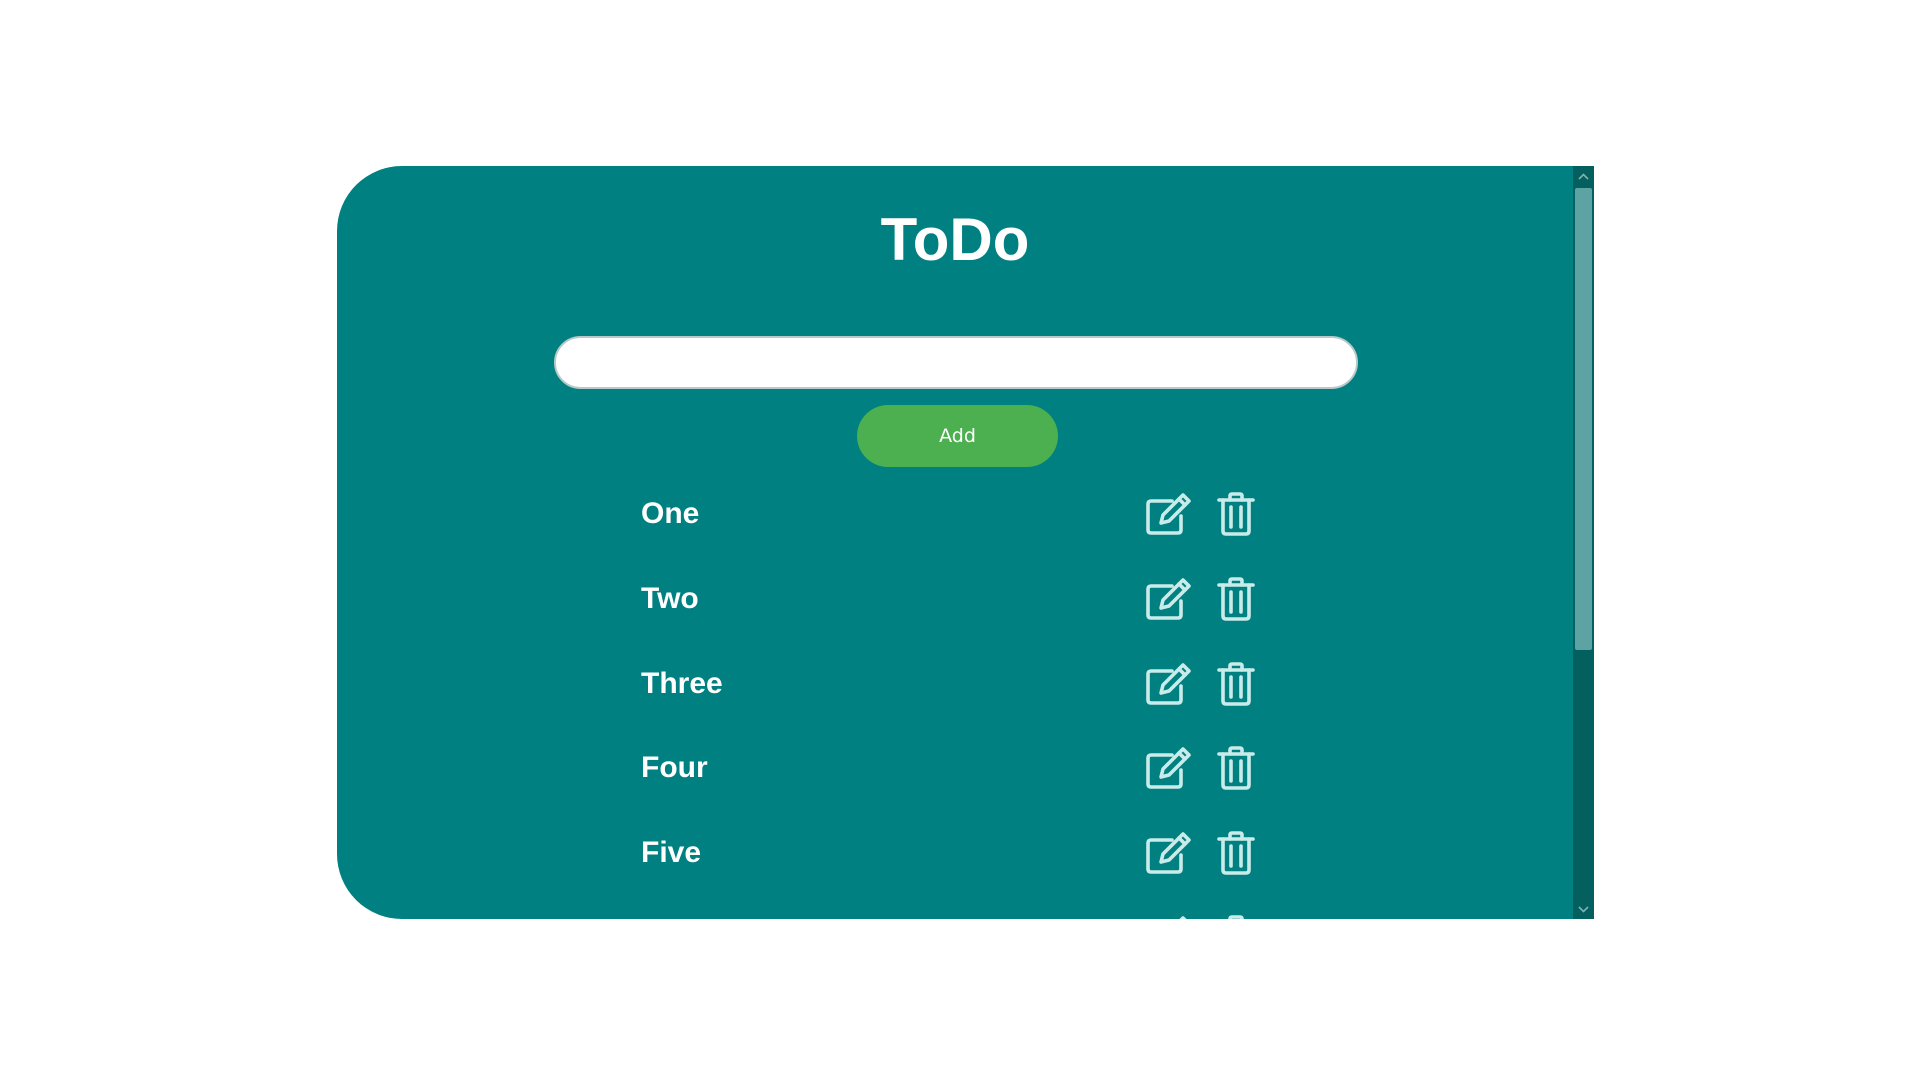  I want to click on list-item: Four, so click(971, 768).